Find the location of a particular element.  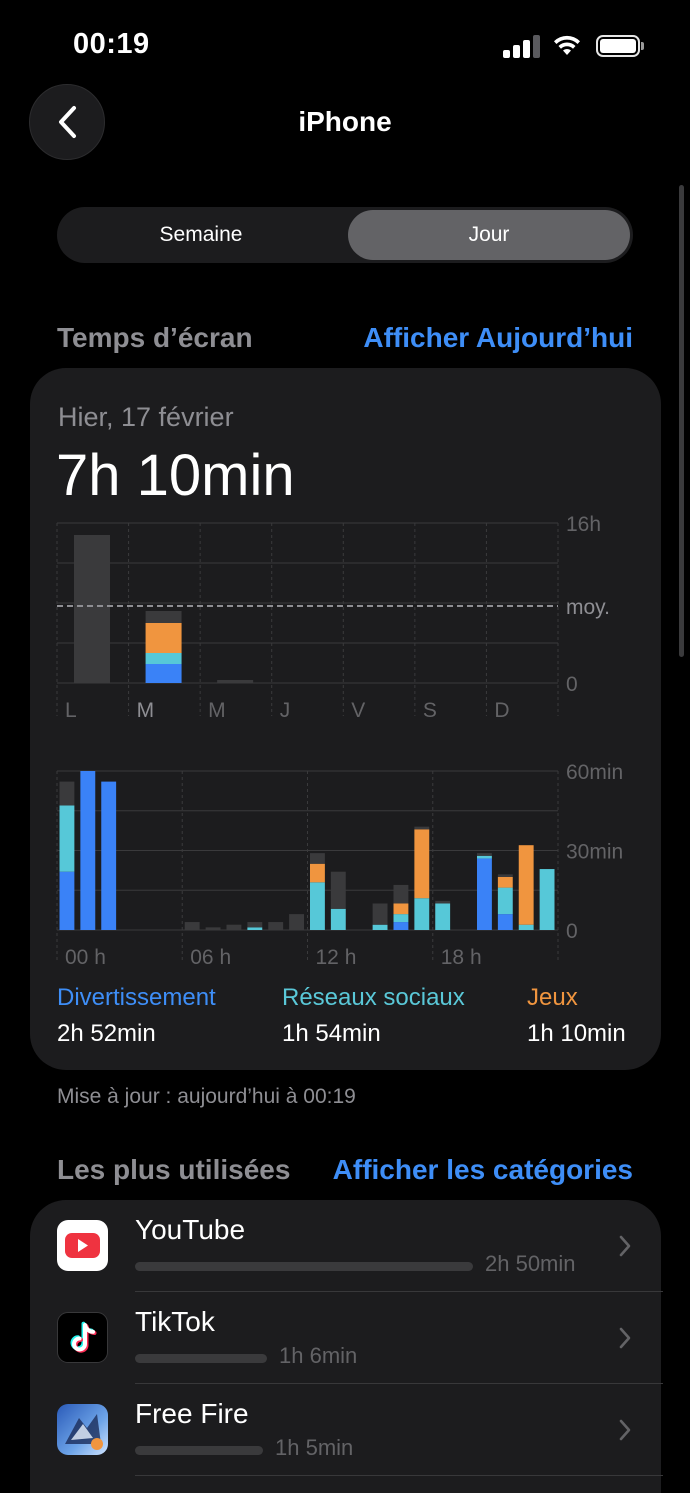

legend-item-social: Réseaux sociaux 1h 54min is located at coordinates (373, 1016).